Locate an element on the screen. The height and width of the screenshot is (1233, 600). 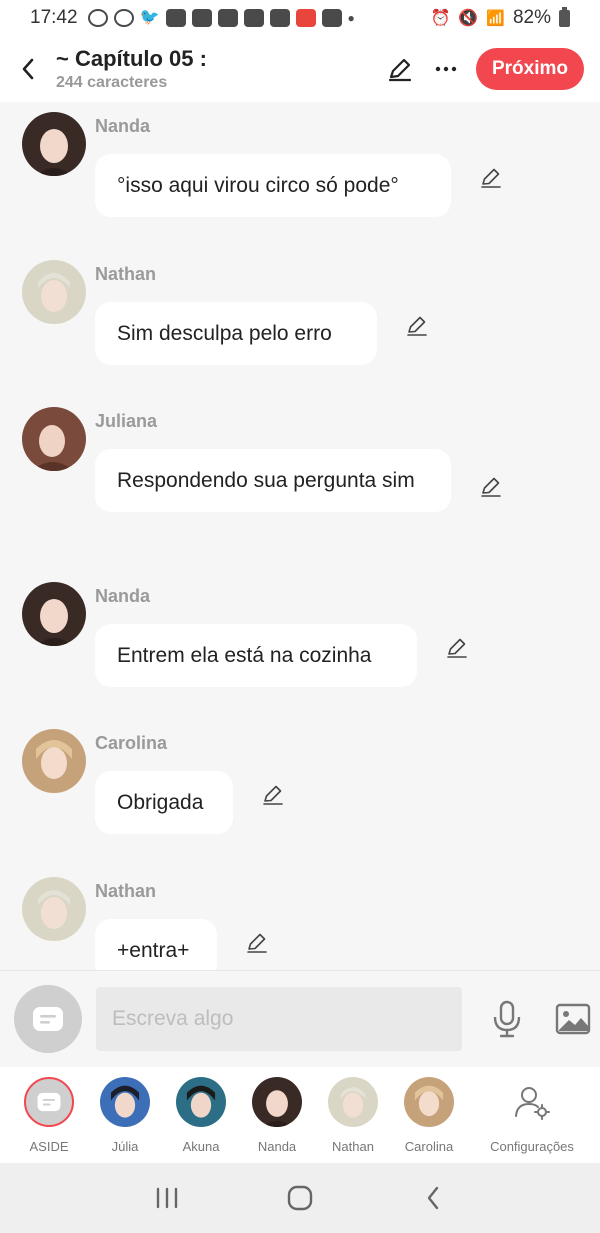
character-label: Júlia is located at coordinates (125, 1146).